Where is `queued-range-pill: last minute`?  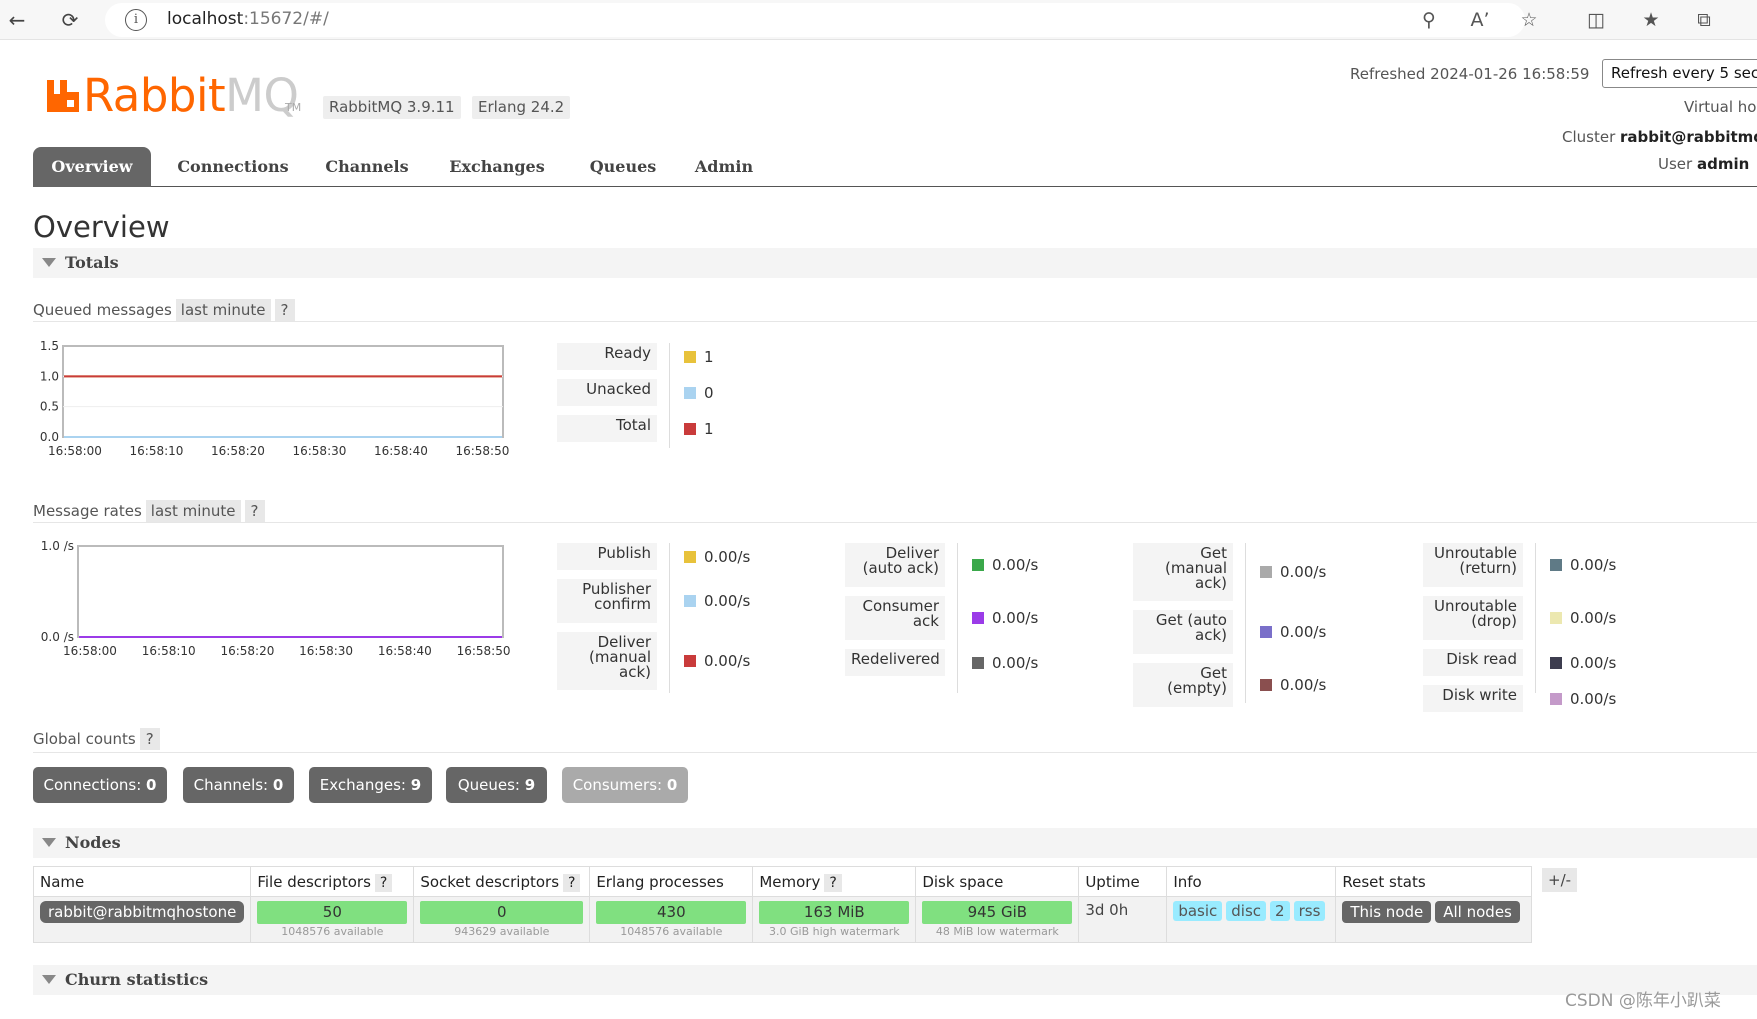 queued-range-pill: last minute is located at coordinates (223, 310).